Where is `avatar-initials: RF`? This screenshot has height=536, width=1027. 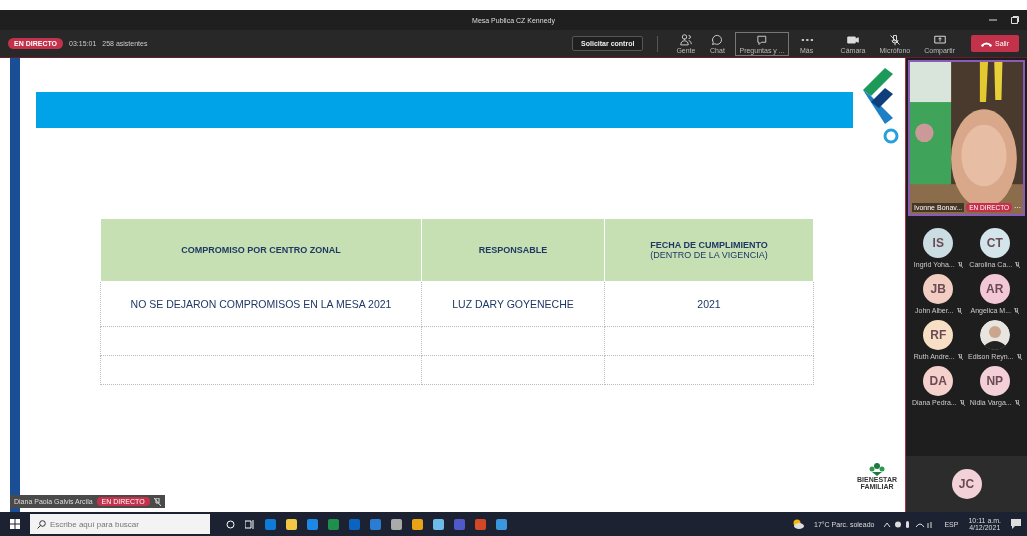 avatar-initials: RF is located at coordinates (938, 335).